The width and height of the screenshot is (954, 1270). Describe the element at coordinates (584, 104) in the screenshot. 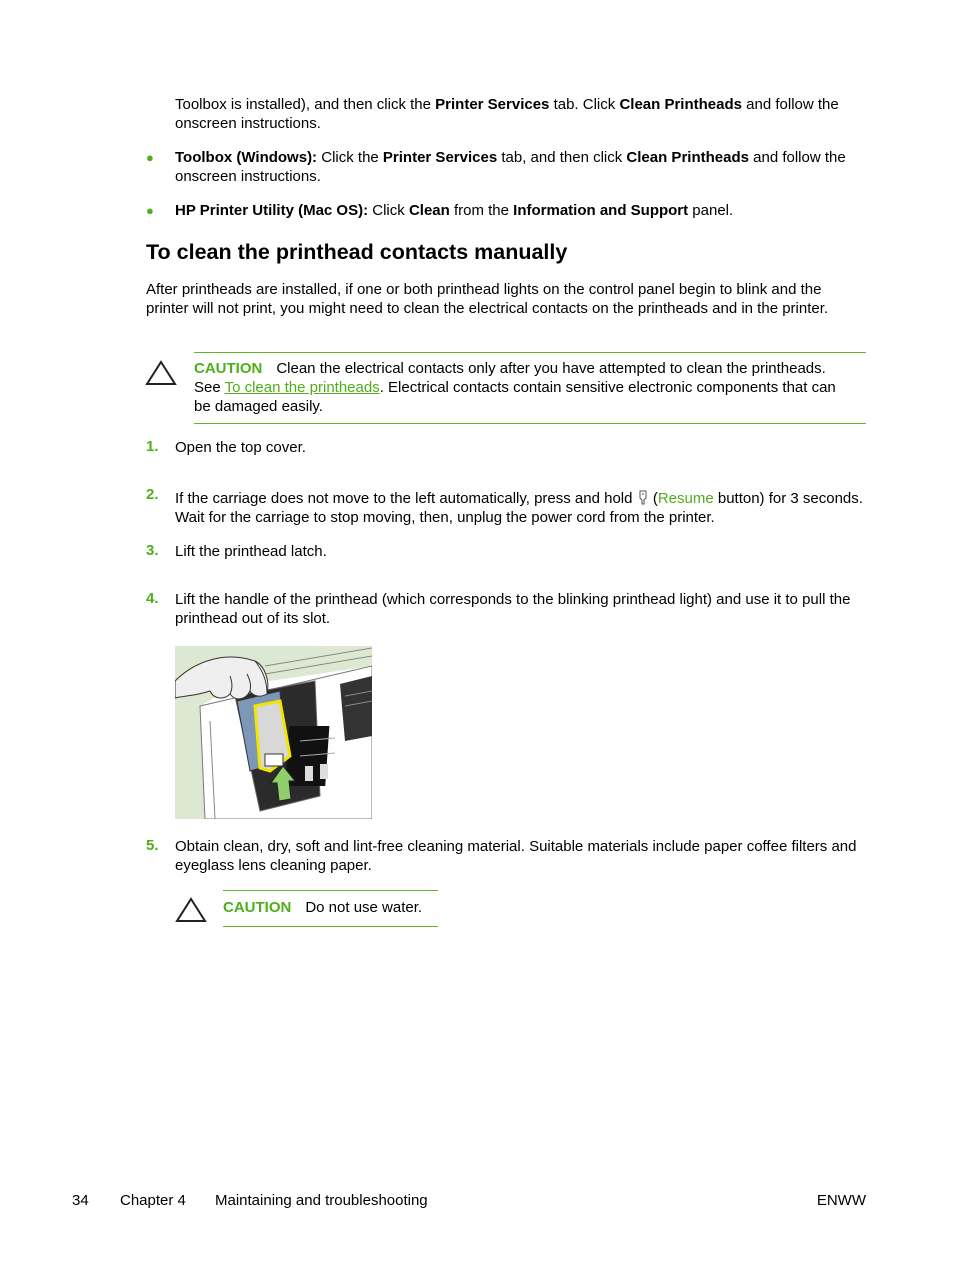

I see `text: tab. Click` at that location.